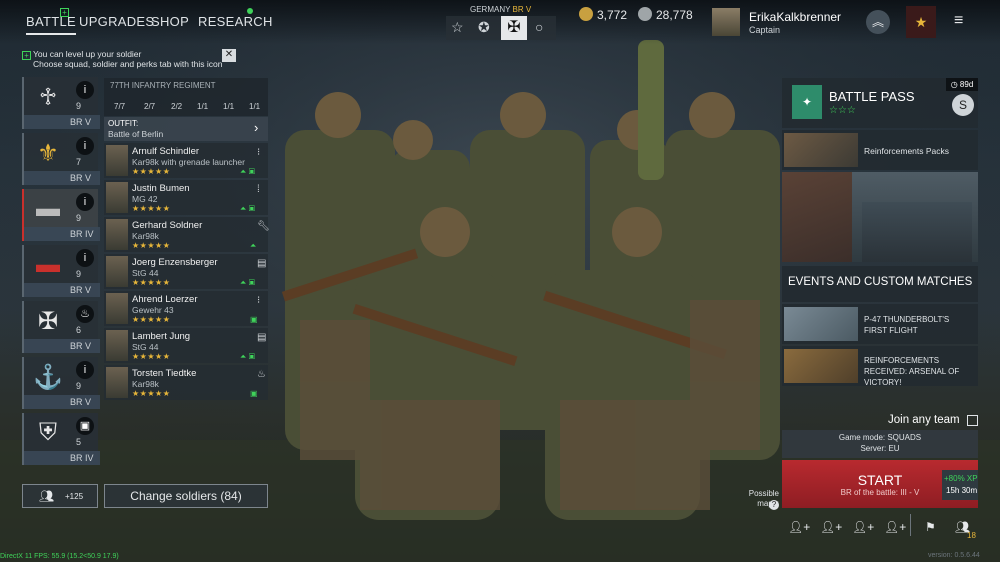 The image size is (1000, 562). What do you see at coordinates (930, 527) in the screenshot?
I see `flag-icon: ⚑` at bounding box center [930, 527].